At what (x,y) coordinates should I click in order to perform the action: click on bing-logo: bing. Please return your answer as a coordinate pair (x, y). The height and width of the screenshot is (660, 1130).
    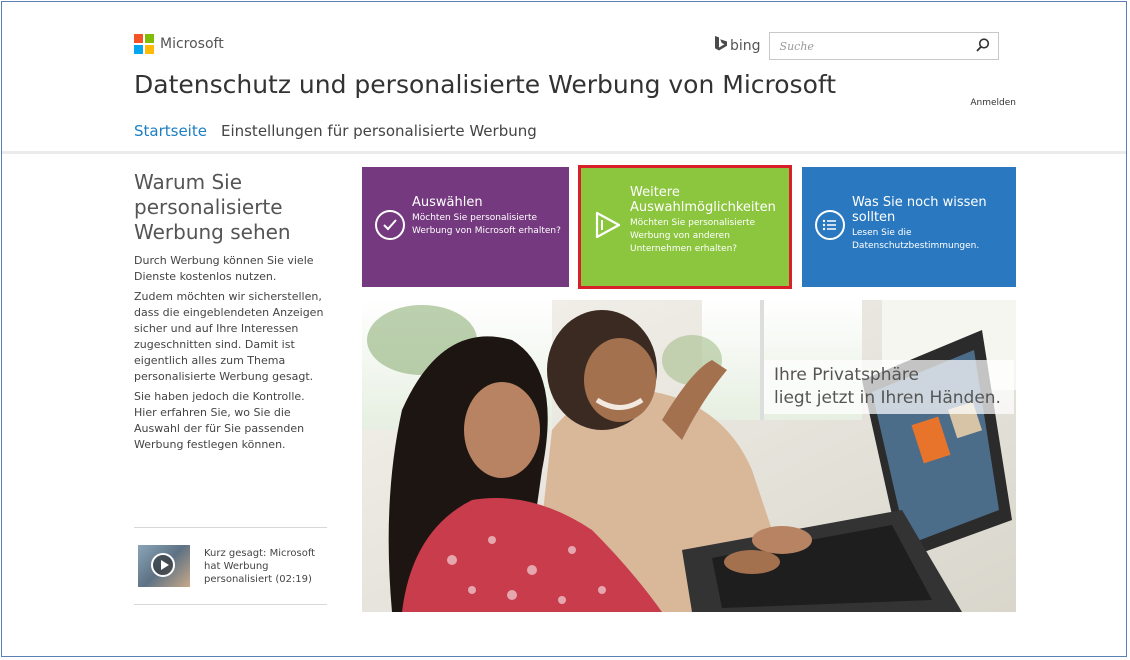
    Looking at the image, I should click on (737, 46).